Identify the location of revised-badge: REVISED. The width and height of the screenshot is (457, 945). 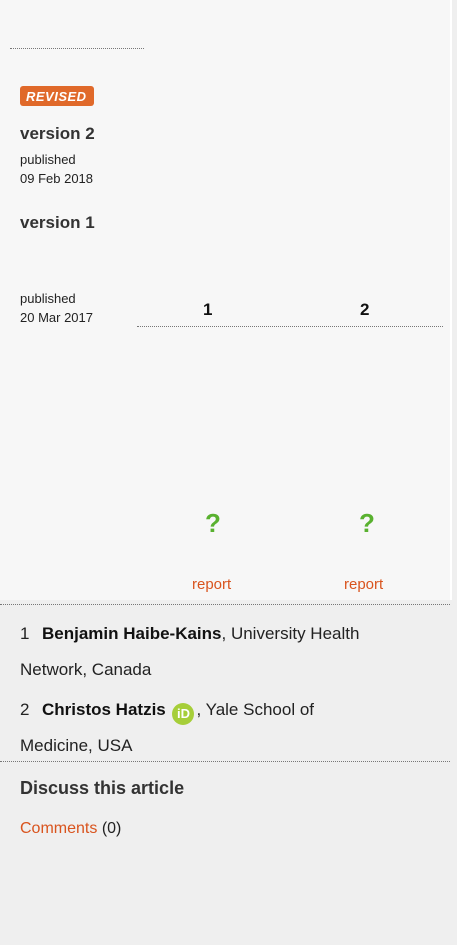
(57, 96).